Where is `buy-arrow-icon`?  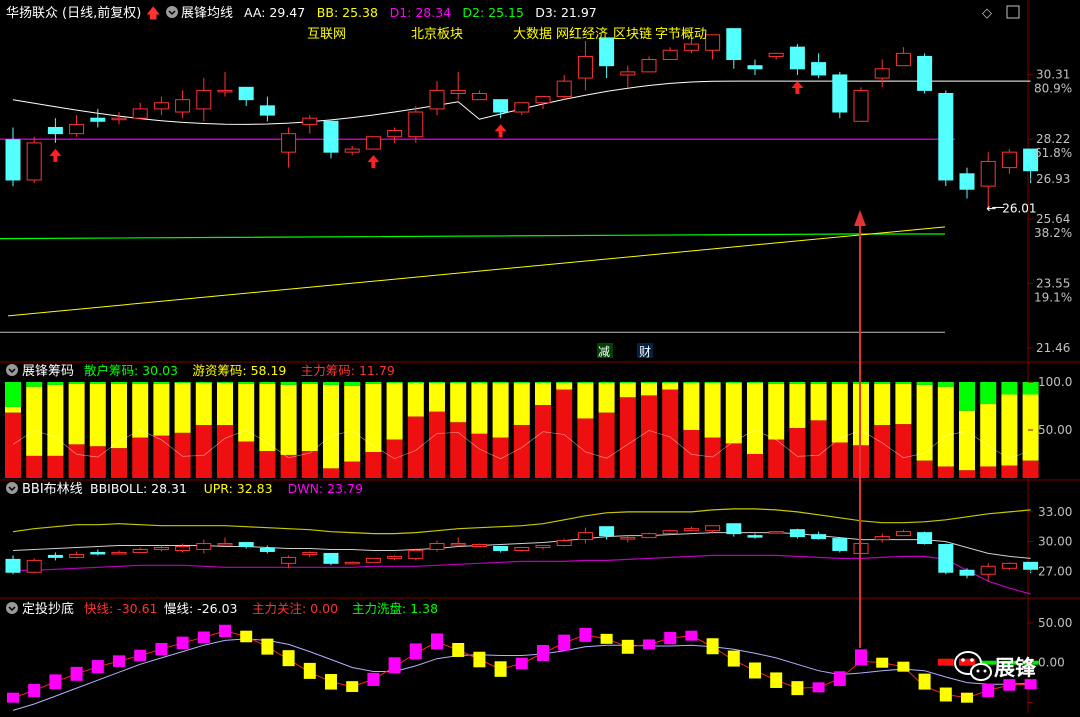
buy-arrow-icon is located at coordinates (797, 87).